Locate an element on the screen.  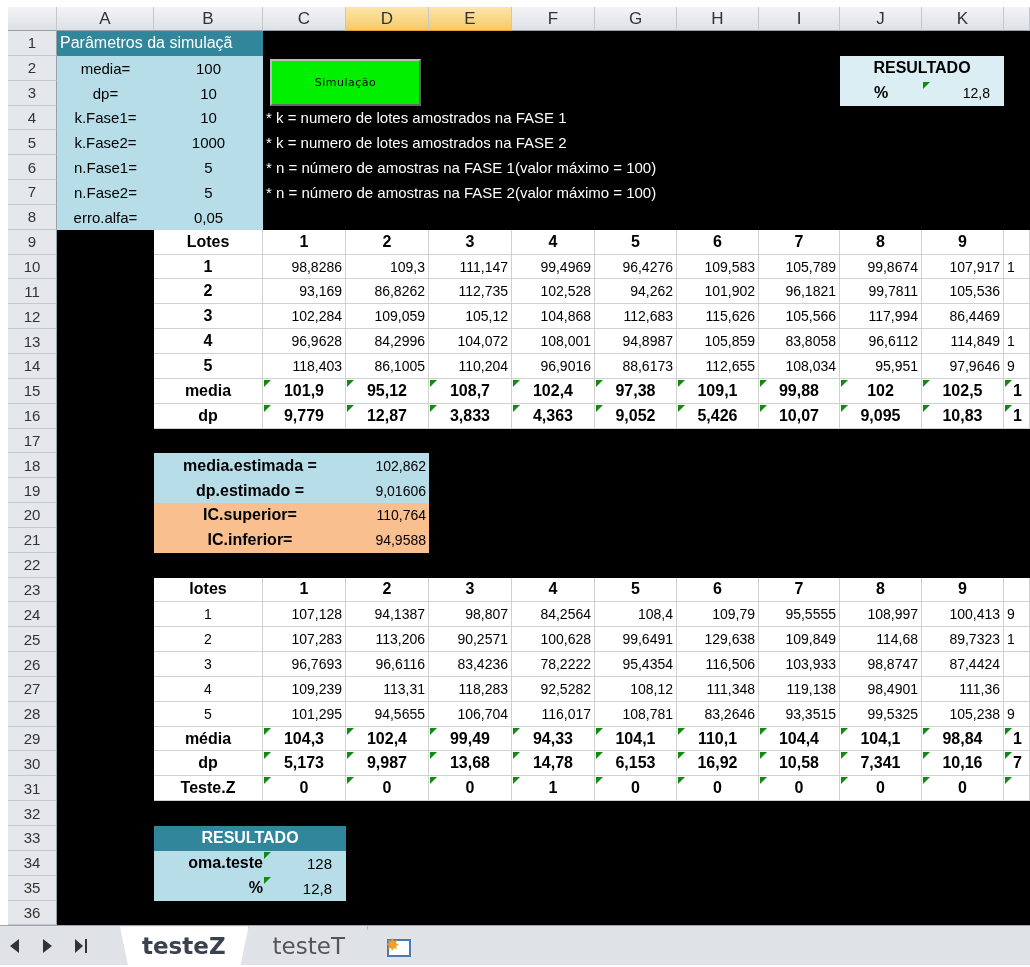
row-label: média is located at coordinates (208, 739).